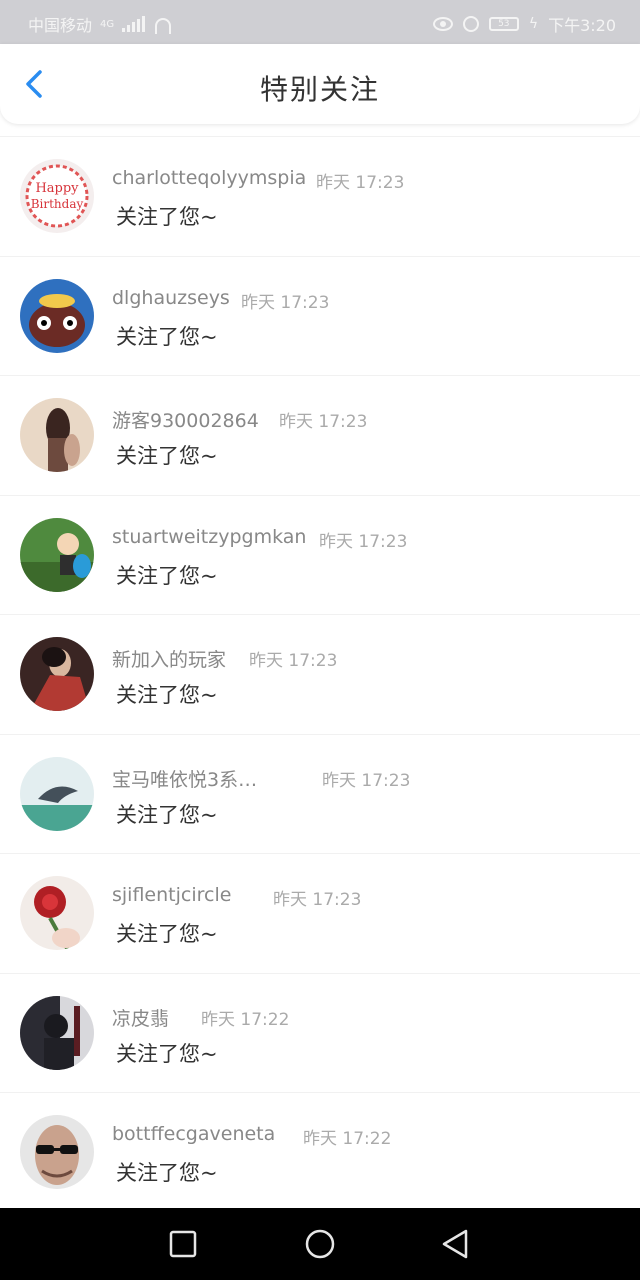  I want to click on battery-icon: 53, so click(503, 24).